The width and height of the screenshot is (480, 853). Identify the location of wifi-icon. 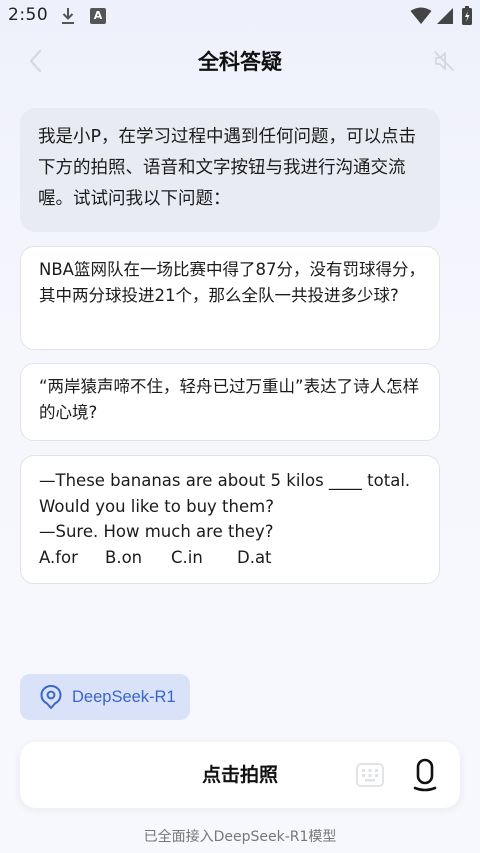
(421, 15).